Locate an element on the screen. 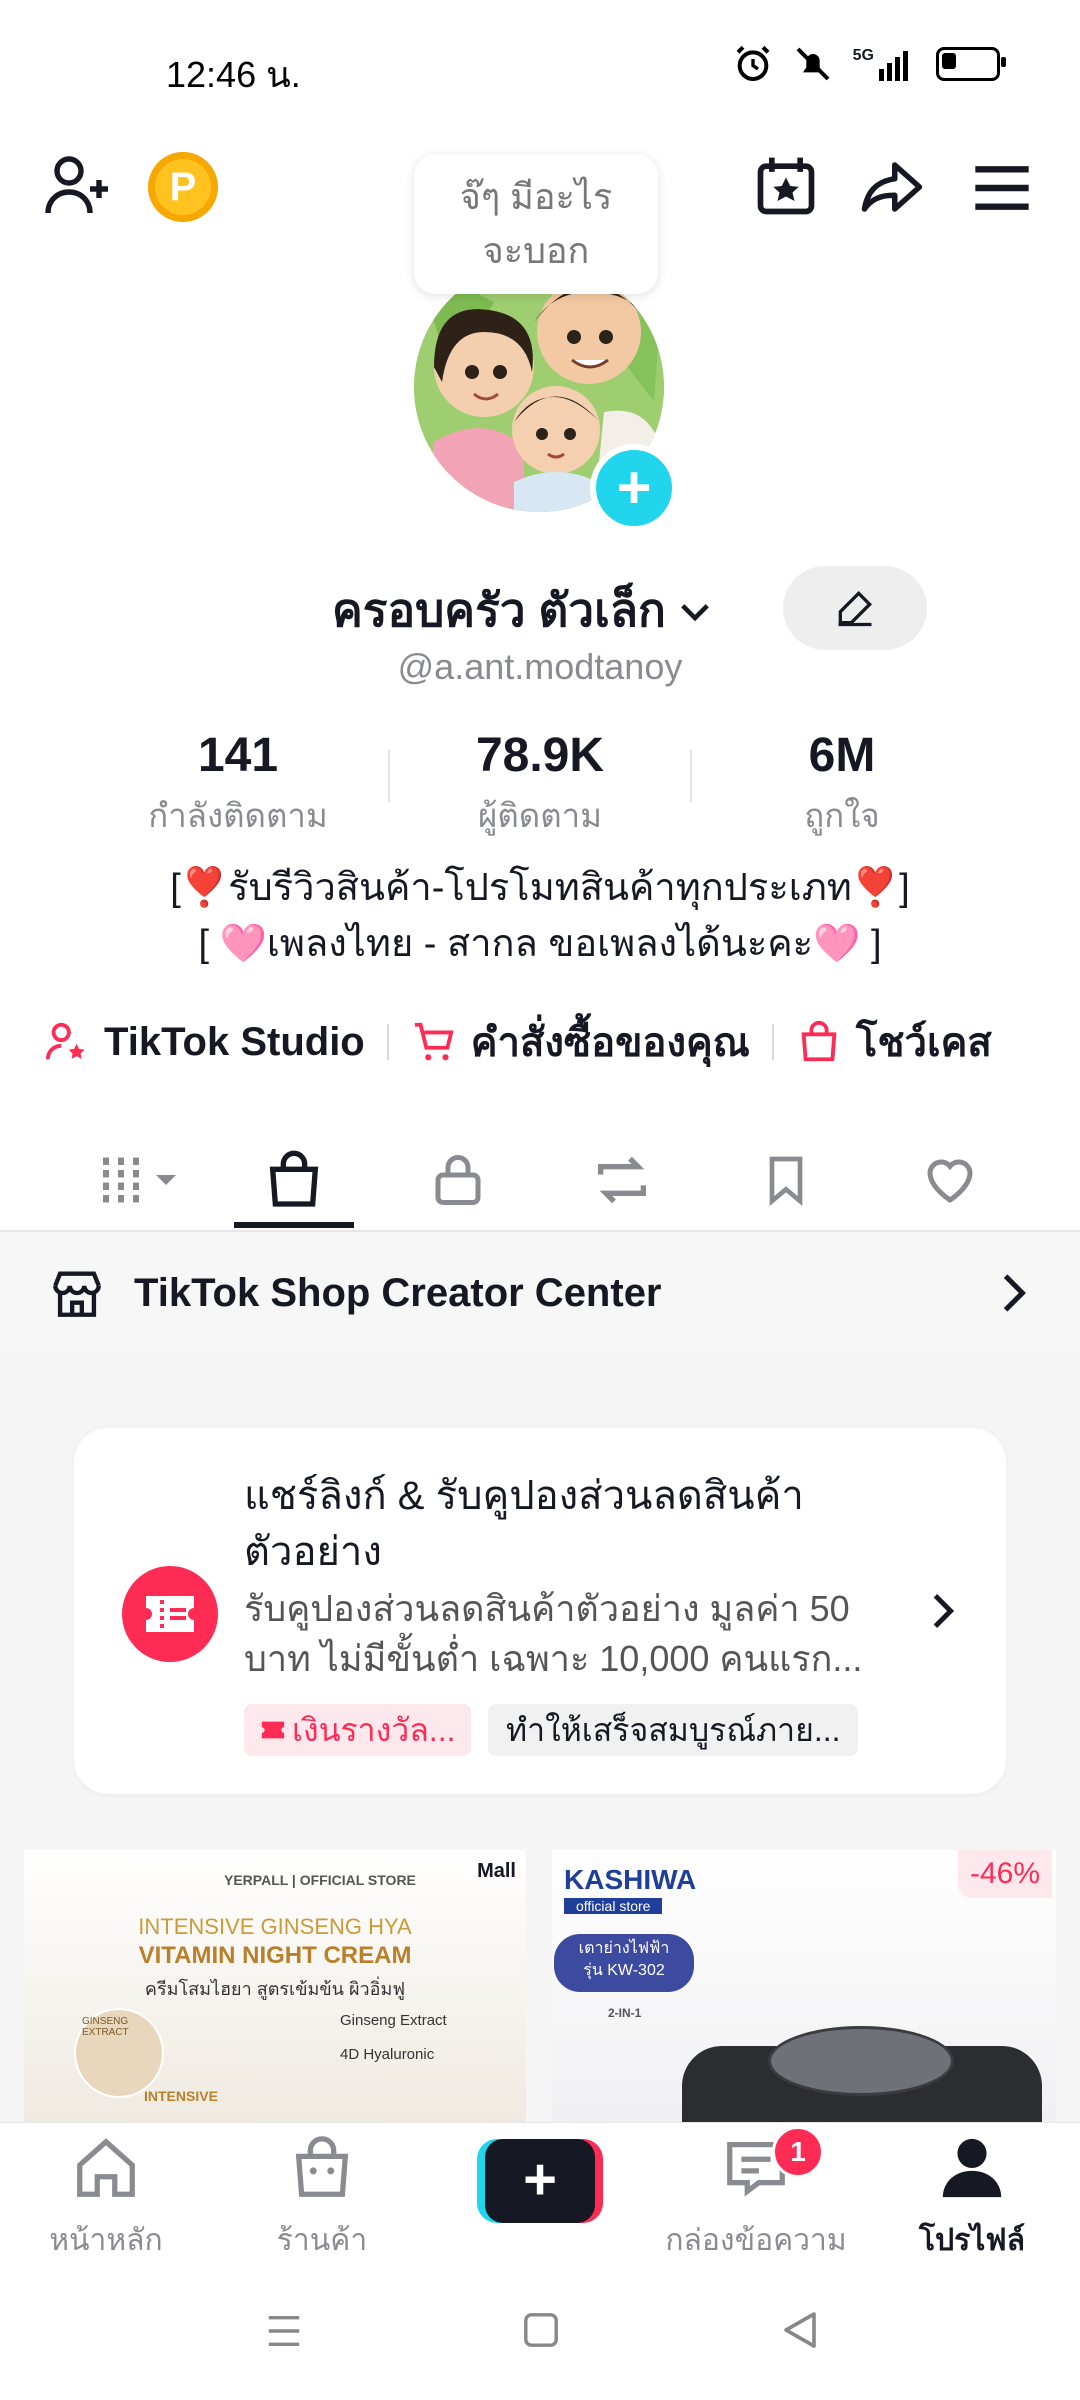 The height and width of the screenshot is (2400, 1080). pencil-icon is located at coordinates (855, 608).